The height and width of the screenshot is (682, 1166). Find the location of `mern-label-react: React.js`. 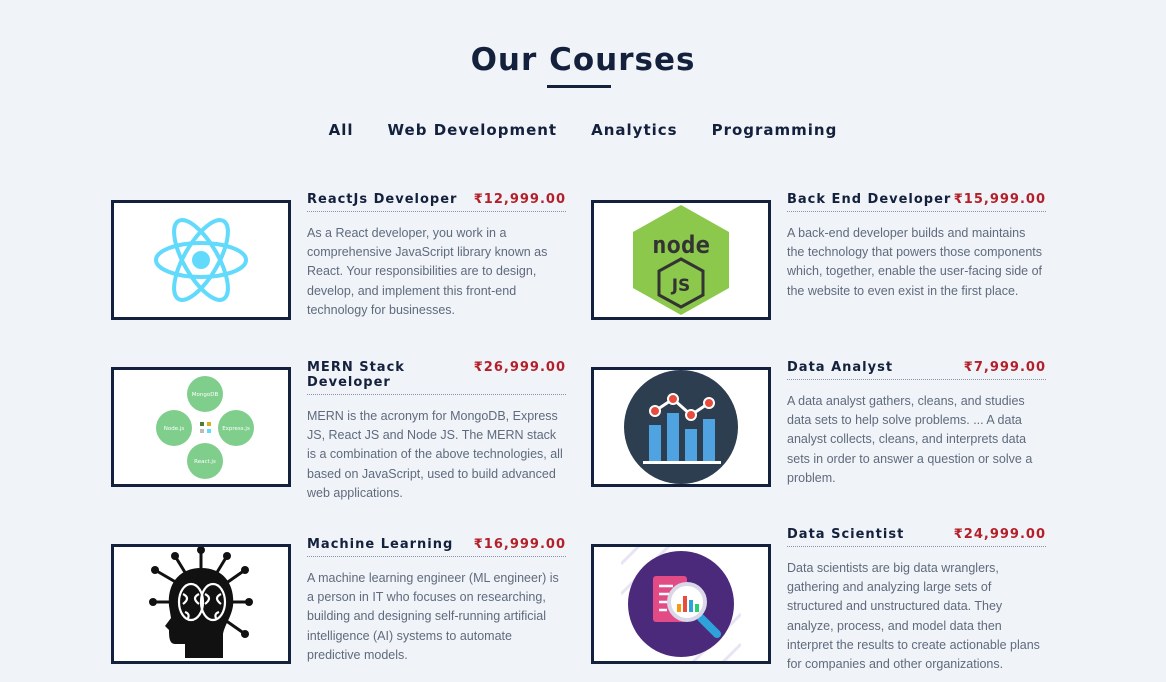

mern-label-react: React.js is located at coordinates (205, 462).